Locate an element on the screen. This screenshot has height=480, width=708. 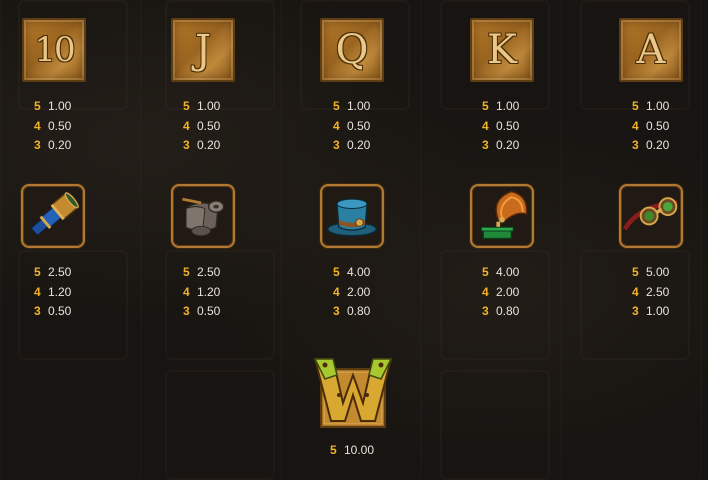
card-king-icon: K is located at coordinates (502, 50).